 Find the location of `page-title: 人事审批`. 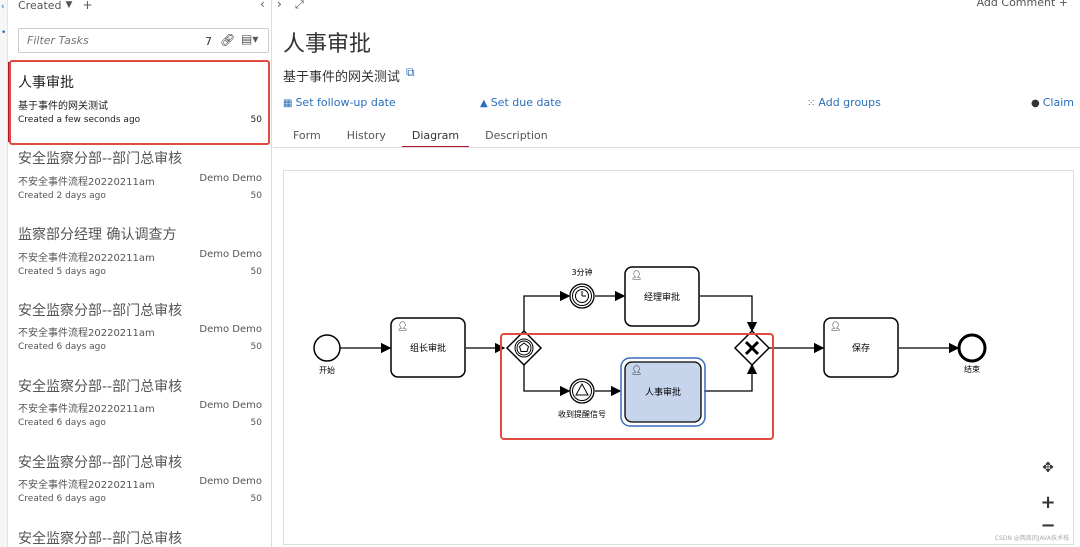

page-title: 人事审批 is located at coordinates (327, 44).